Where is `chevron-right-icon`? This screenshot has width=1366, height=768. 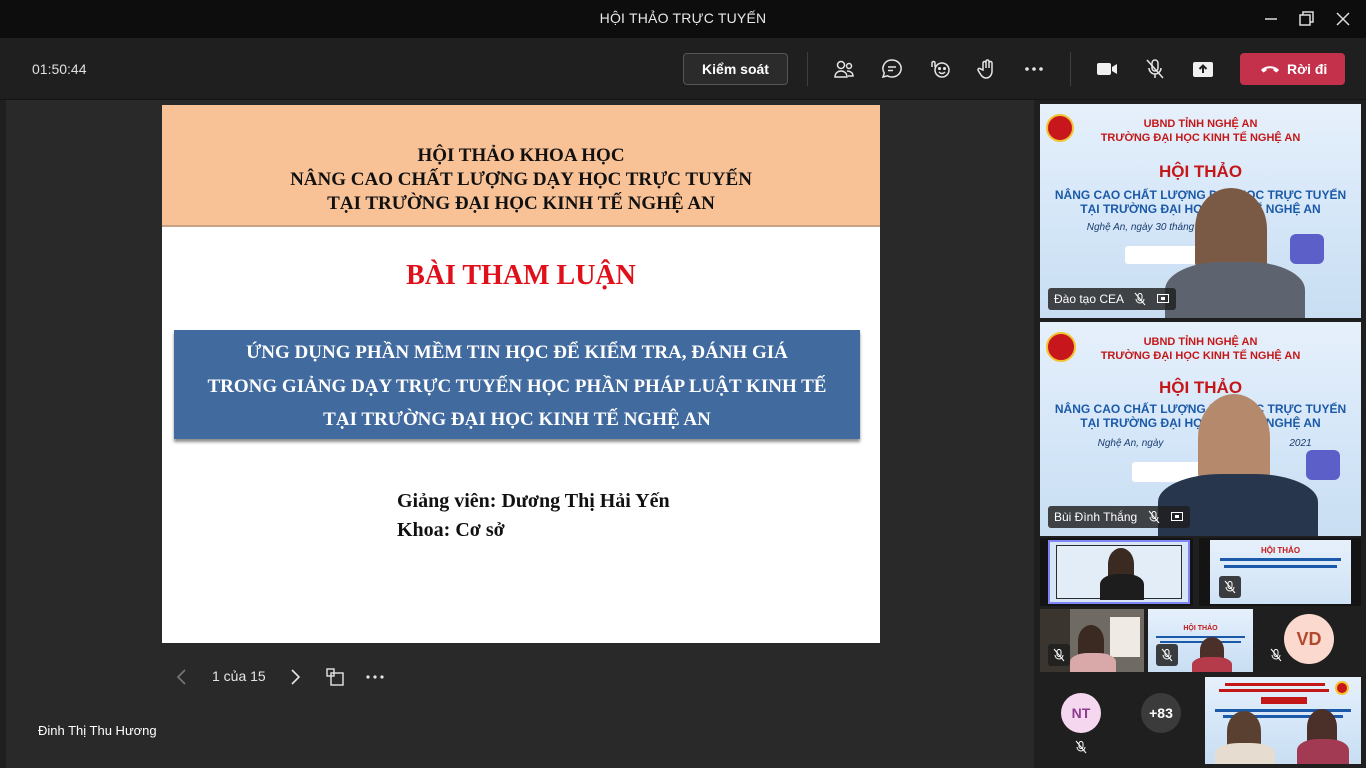
chevron-right-icon is located at coordinates (295, 677).